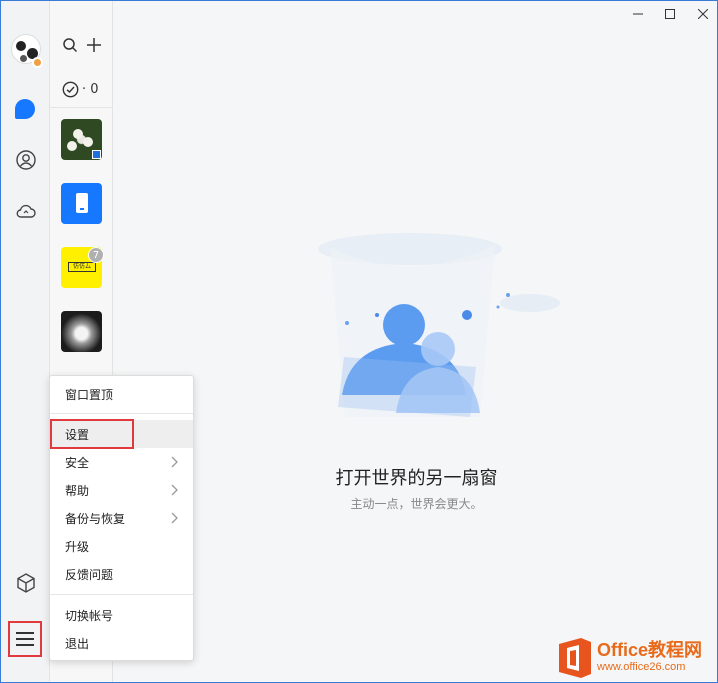 This screenshot has height=683, width=718. I want to click on phone-icon, so click(82, 203).